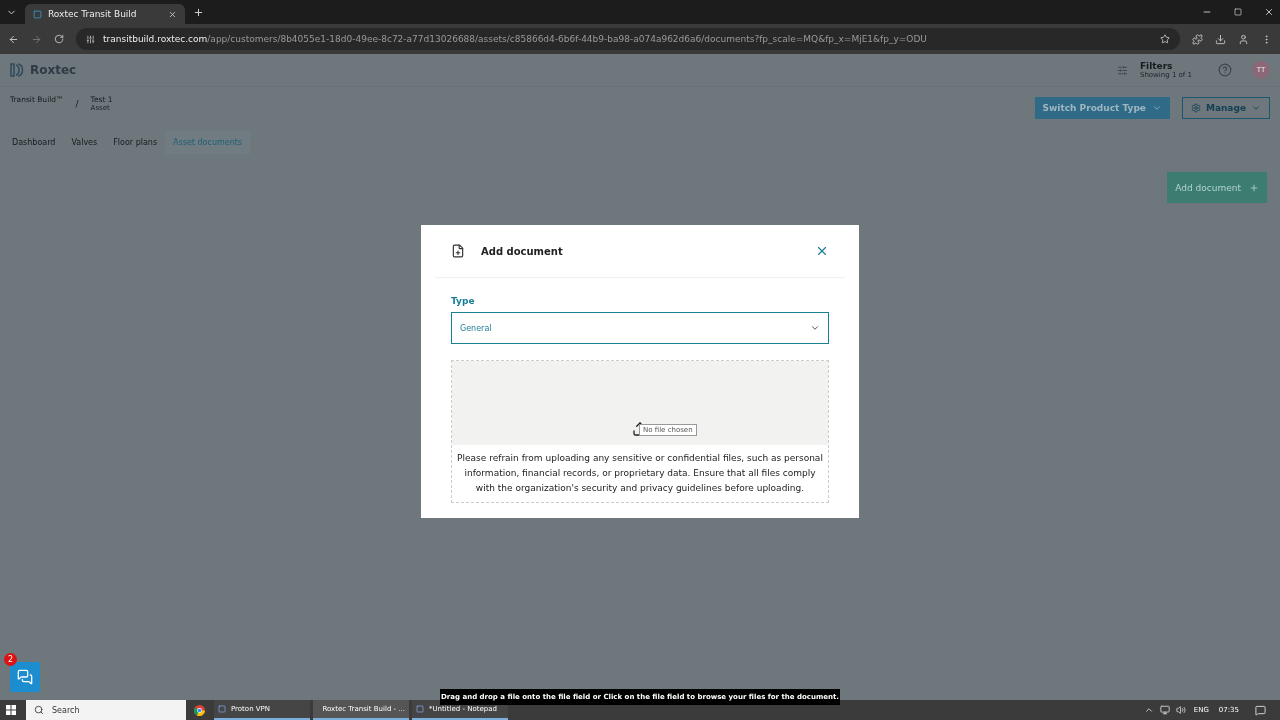  What do you see at coordinates (1197, 39) in the screenshot?
I see `extensions-icon` at bounding box center [1197, 39].